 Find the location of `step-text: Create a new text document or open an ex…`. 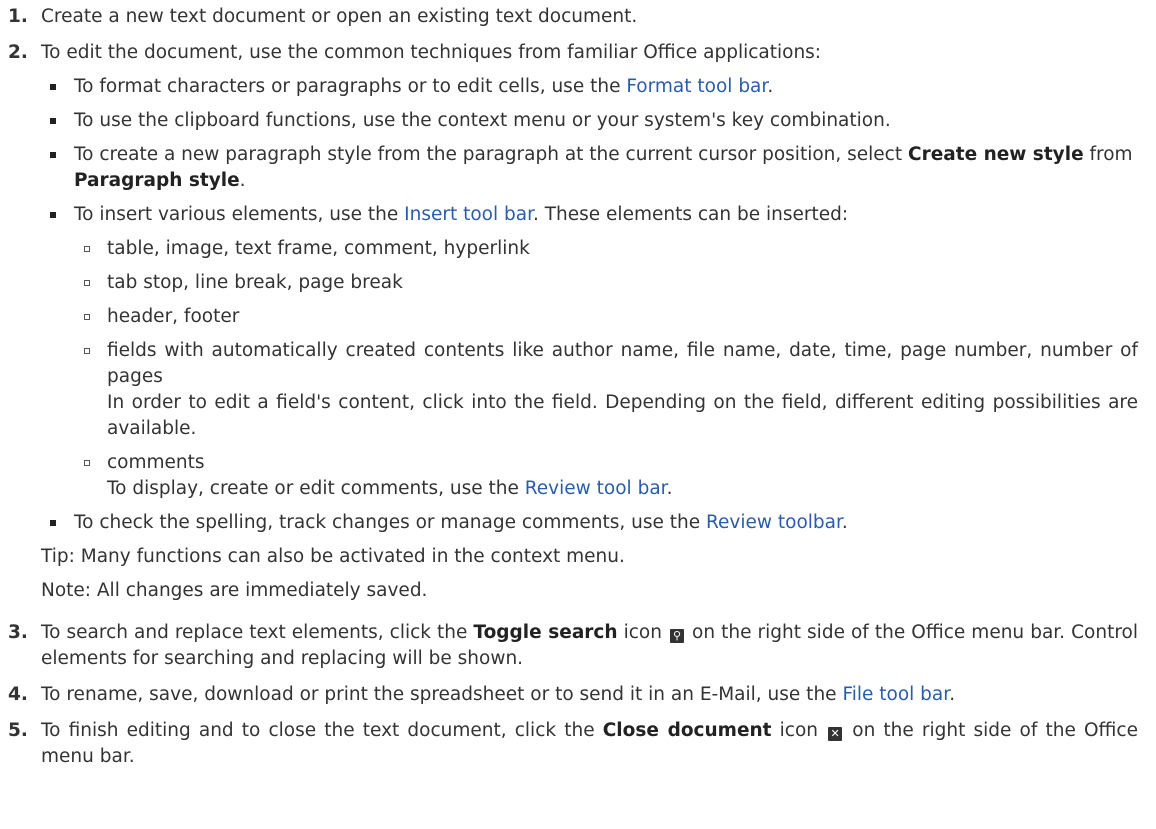

step-text: Create a new text document or open an ex… is located at coordinates (339, 16).